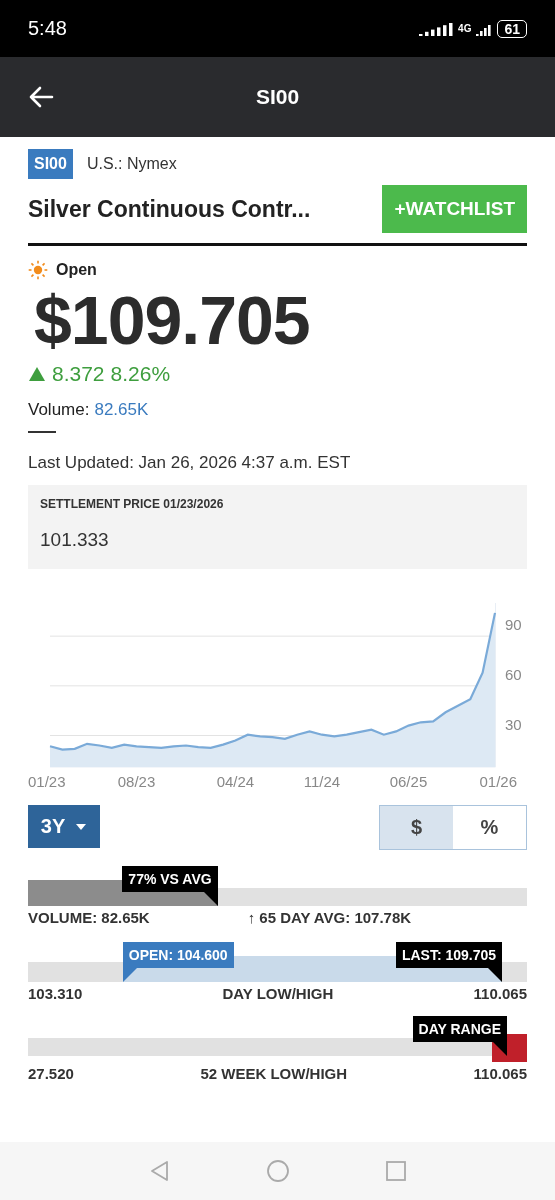 This screenshot has height=1200, width=555. Describe the element at coordinates (498, 781) in the screenshot. I see `axis-tick-label: 01/26` at that location.